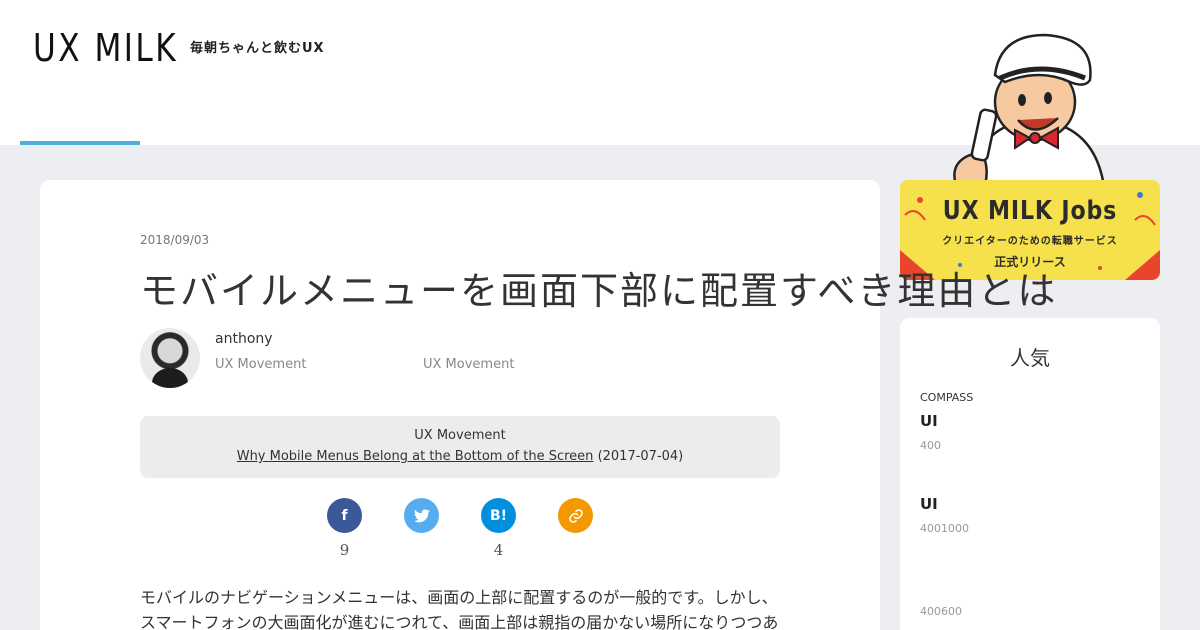 This screenshot has width=1200, height=630. Describe the element at coordinates (175, 240) in the screenshot. I see `article-date: 2018/09/03` at that location.